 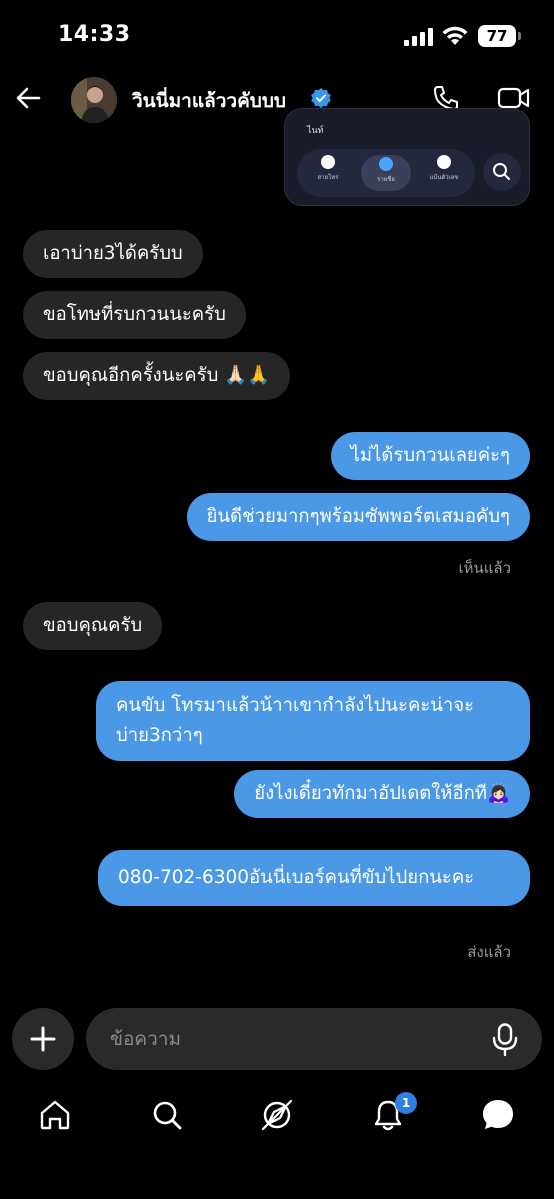 What do you see at coordinates (499, 36) in the screenshot?
I see `battery-indicator: 77` at bounding box center [499, 36].